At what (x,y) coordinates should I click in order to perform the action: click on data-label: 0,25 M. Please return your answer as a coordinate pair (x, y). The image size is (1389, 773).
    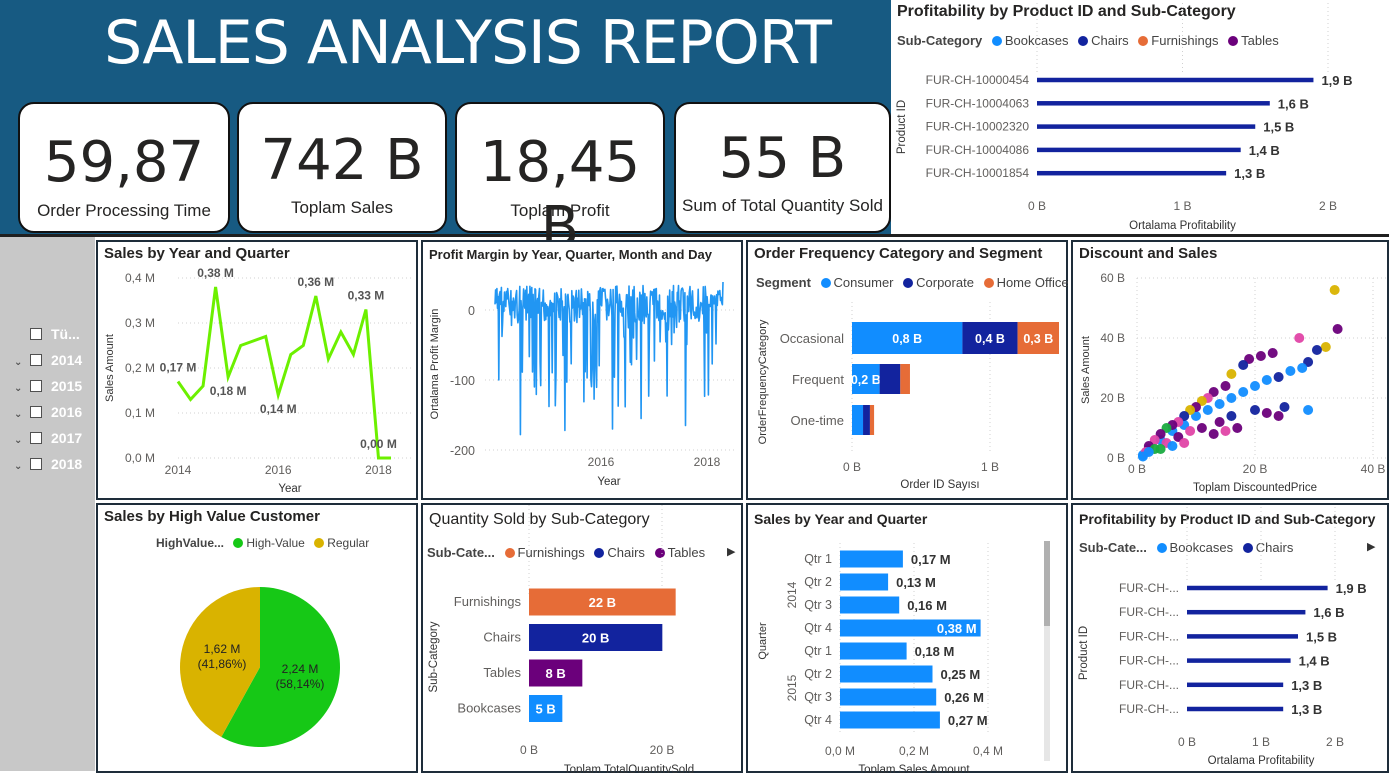
    Looking at the image, I should click on (961, 674).